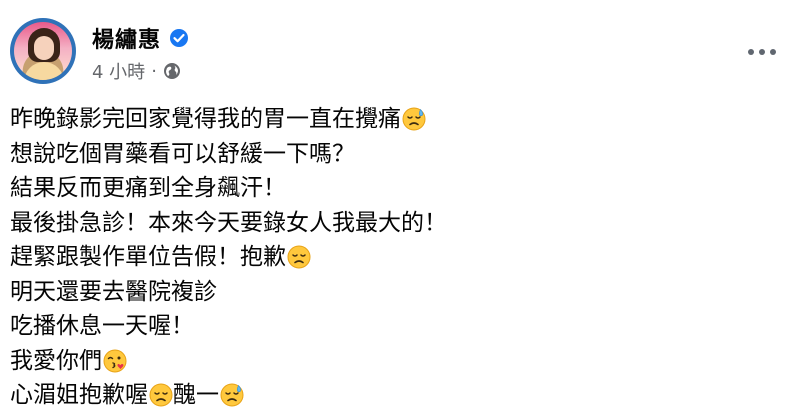  Describe the element at coordinates (400, 395) in the screenshot. I see `post-line: 心湄姐抱歉喔 醜一` at that location.